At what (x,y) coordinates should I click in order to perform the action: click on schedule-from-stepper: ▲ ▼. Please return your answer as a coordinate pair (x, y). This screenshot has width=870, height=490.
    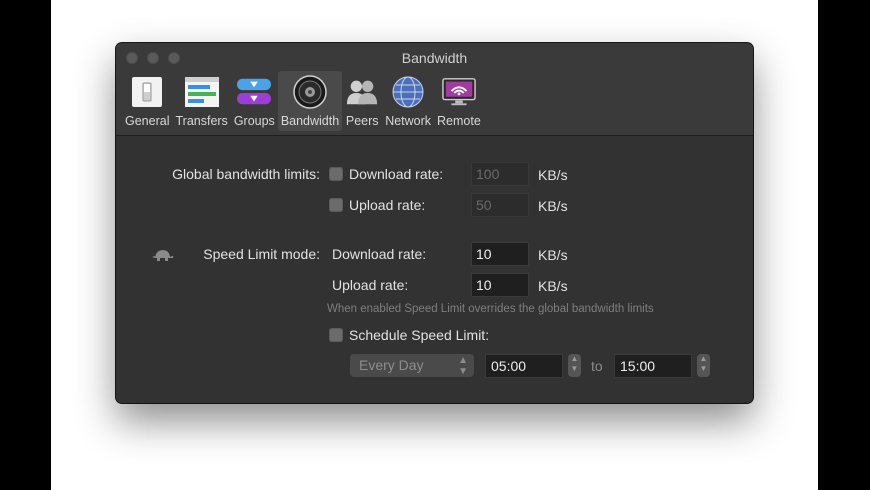
    Looking at the image, I should click on (574, 365).